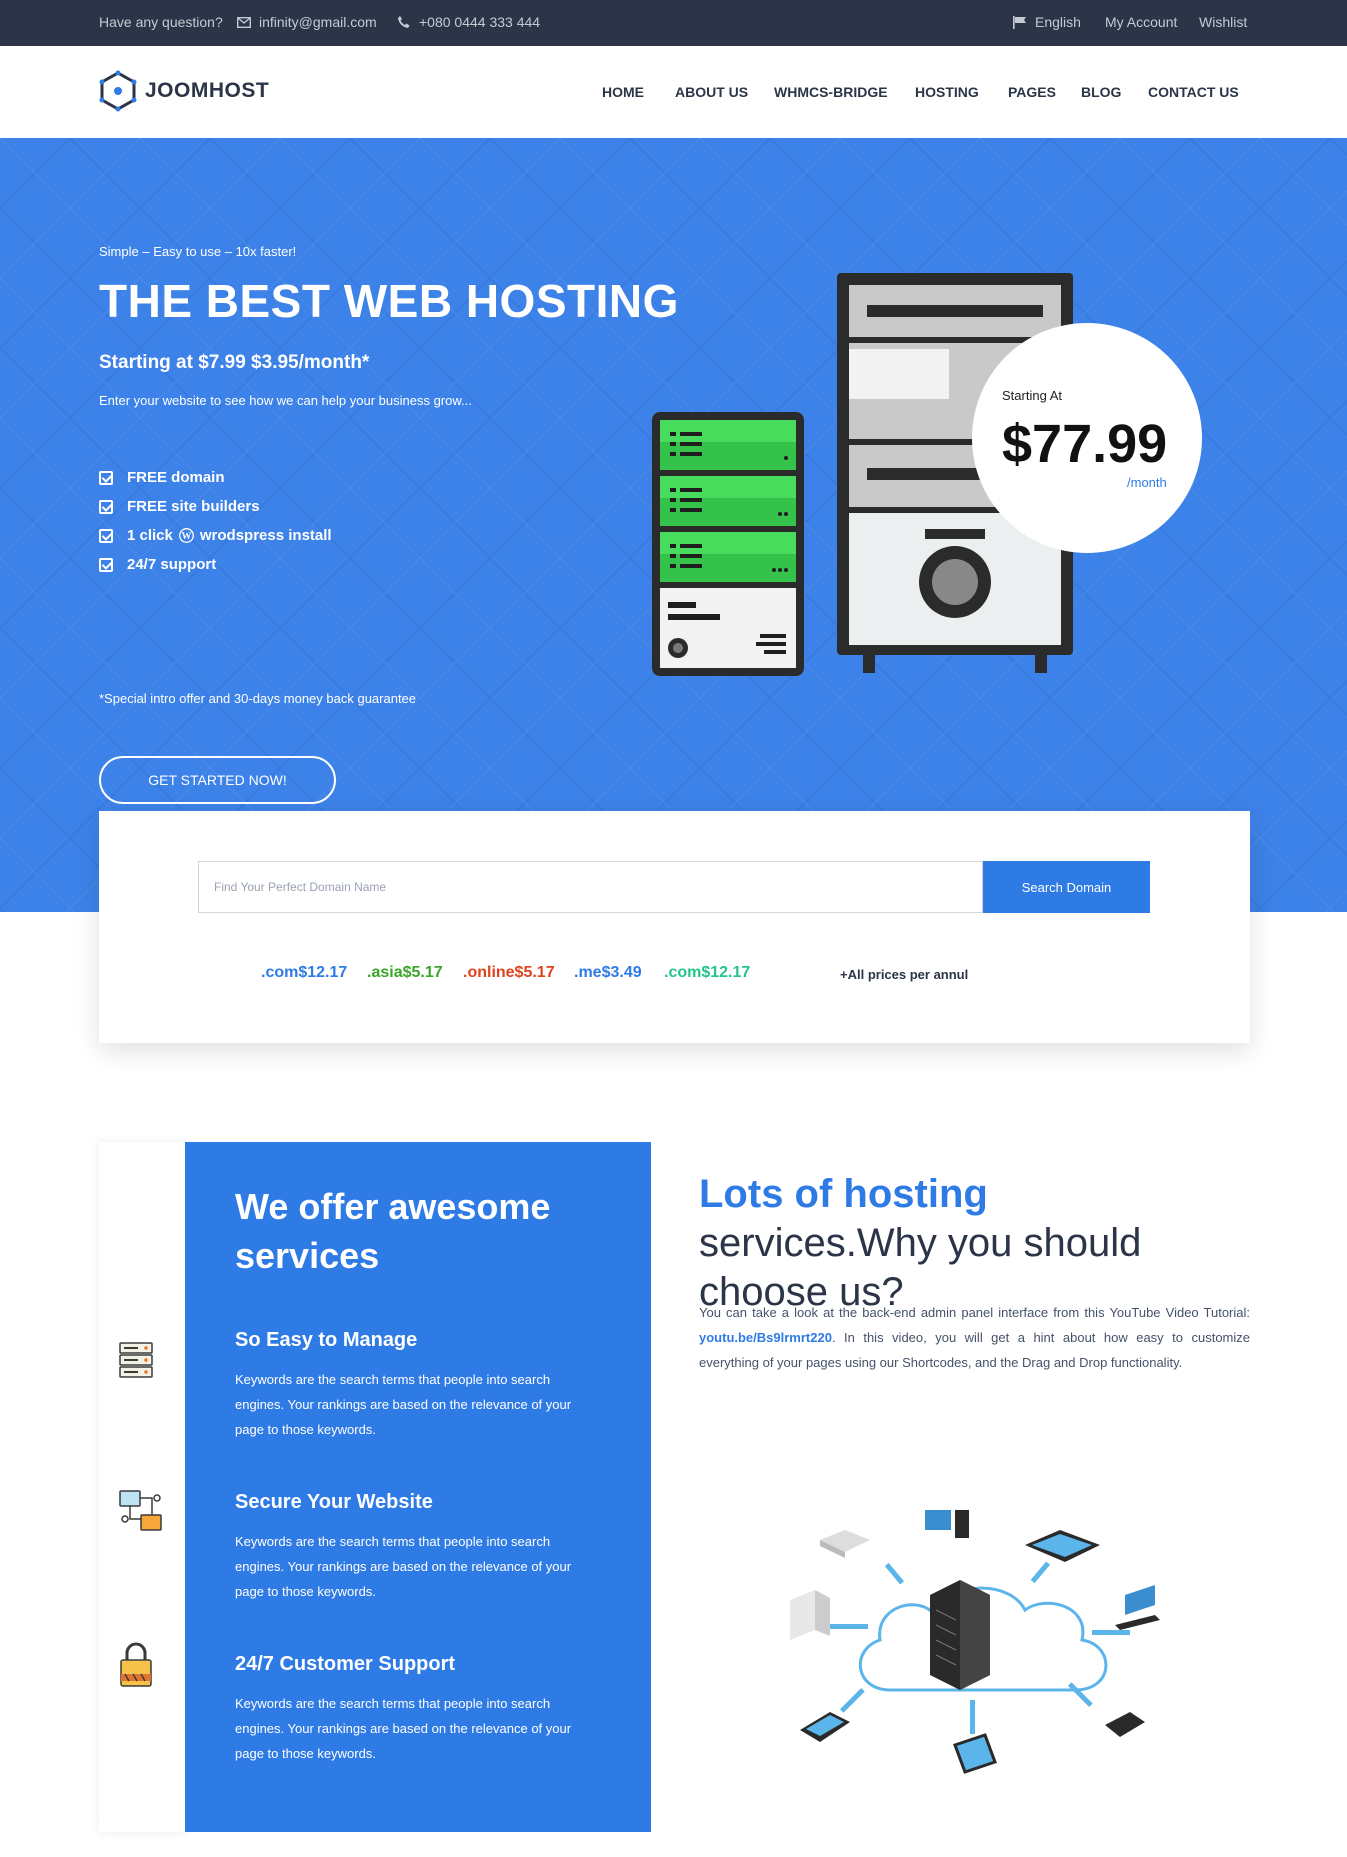 This screenshot has width=1347, height=1857. What do you see at coordinates (1032, 395) in the screenshot?
I see `price-badge-label: Starting At` at bounding box center [1032, 395].